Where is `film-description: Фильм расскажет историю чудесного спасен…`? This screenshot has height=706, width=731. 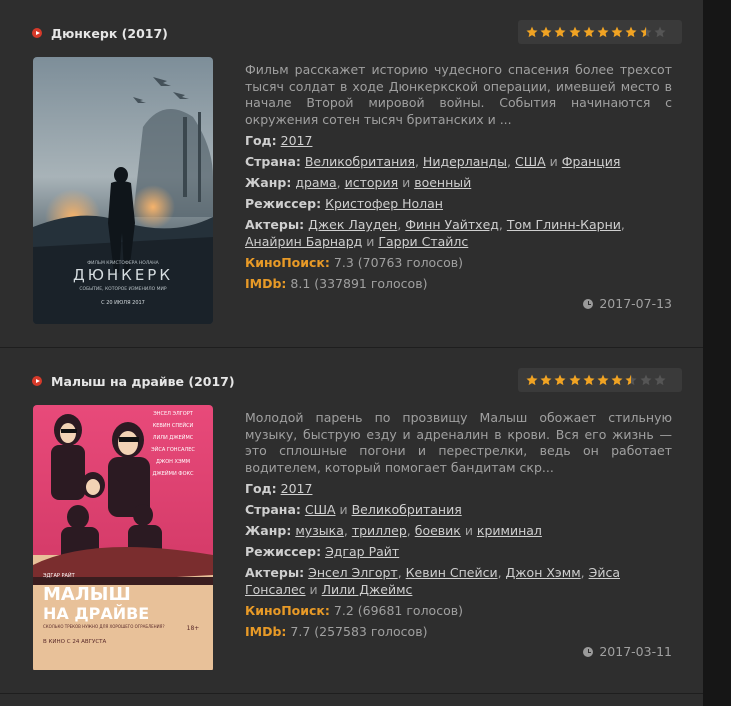
film-description: Фильм расскажет историю чудесного спасен… is located at coordinates (458, 94).